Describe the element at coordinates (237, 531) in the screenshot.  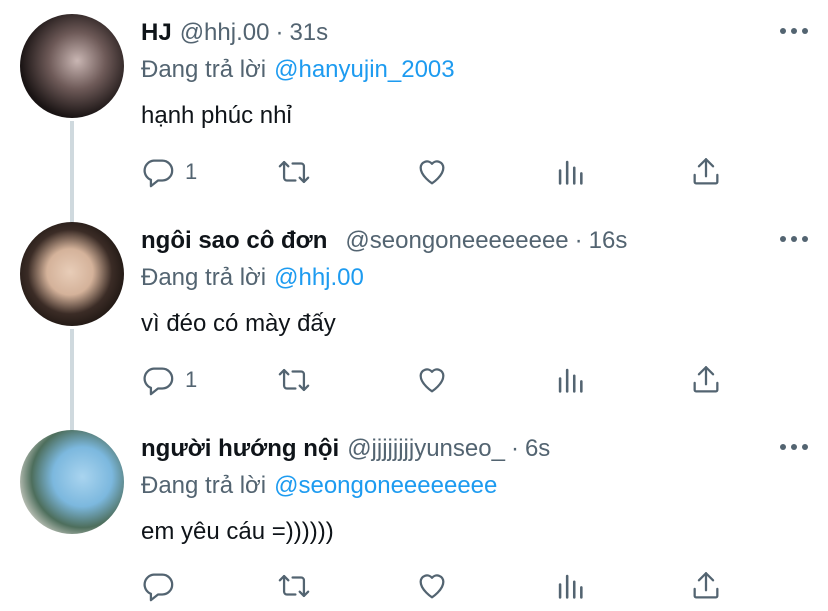
I see `tweet-text: em yêu cáu =))))))` at that location.